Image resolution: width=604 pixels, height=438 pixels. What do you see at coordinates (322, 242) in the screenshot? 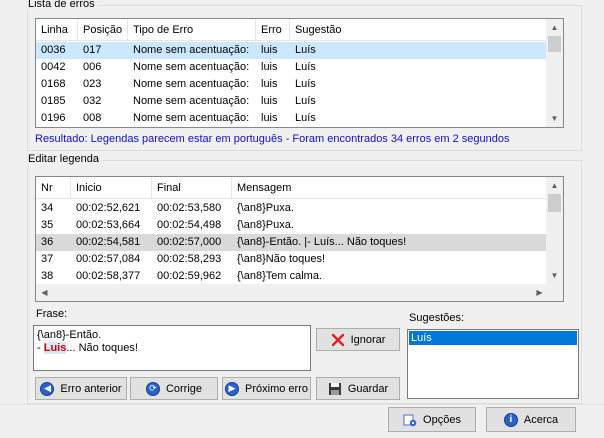
I see `cell-mensagem: {\an8}-Então. |- Luís... Não toques!` at bounding box center [322, 242].